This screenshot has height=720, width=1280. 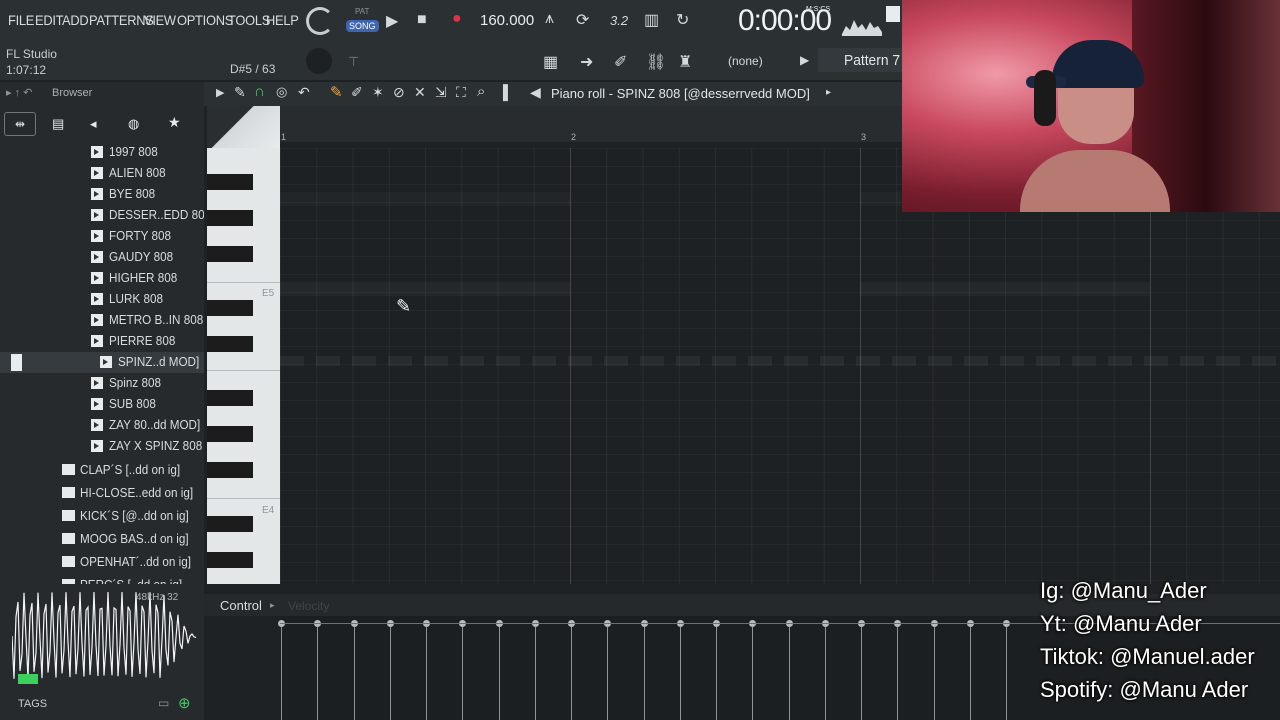 I want to click on browser-kit-item: MOOG BAS..d on ig], so click(x=102, y=539).